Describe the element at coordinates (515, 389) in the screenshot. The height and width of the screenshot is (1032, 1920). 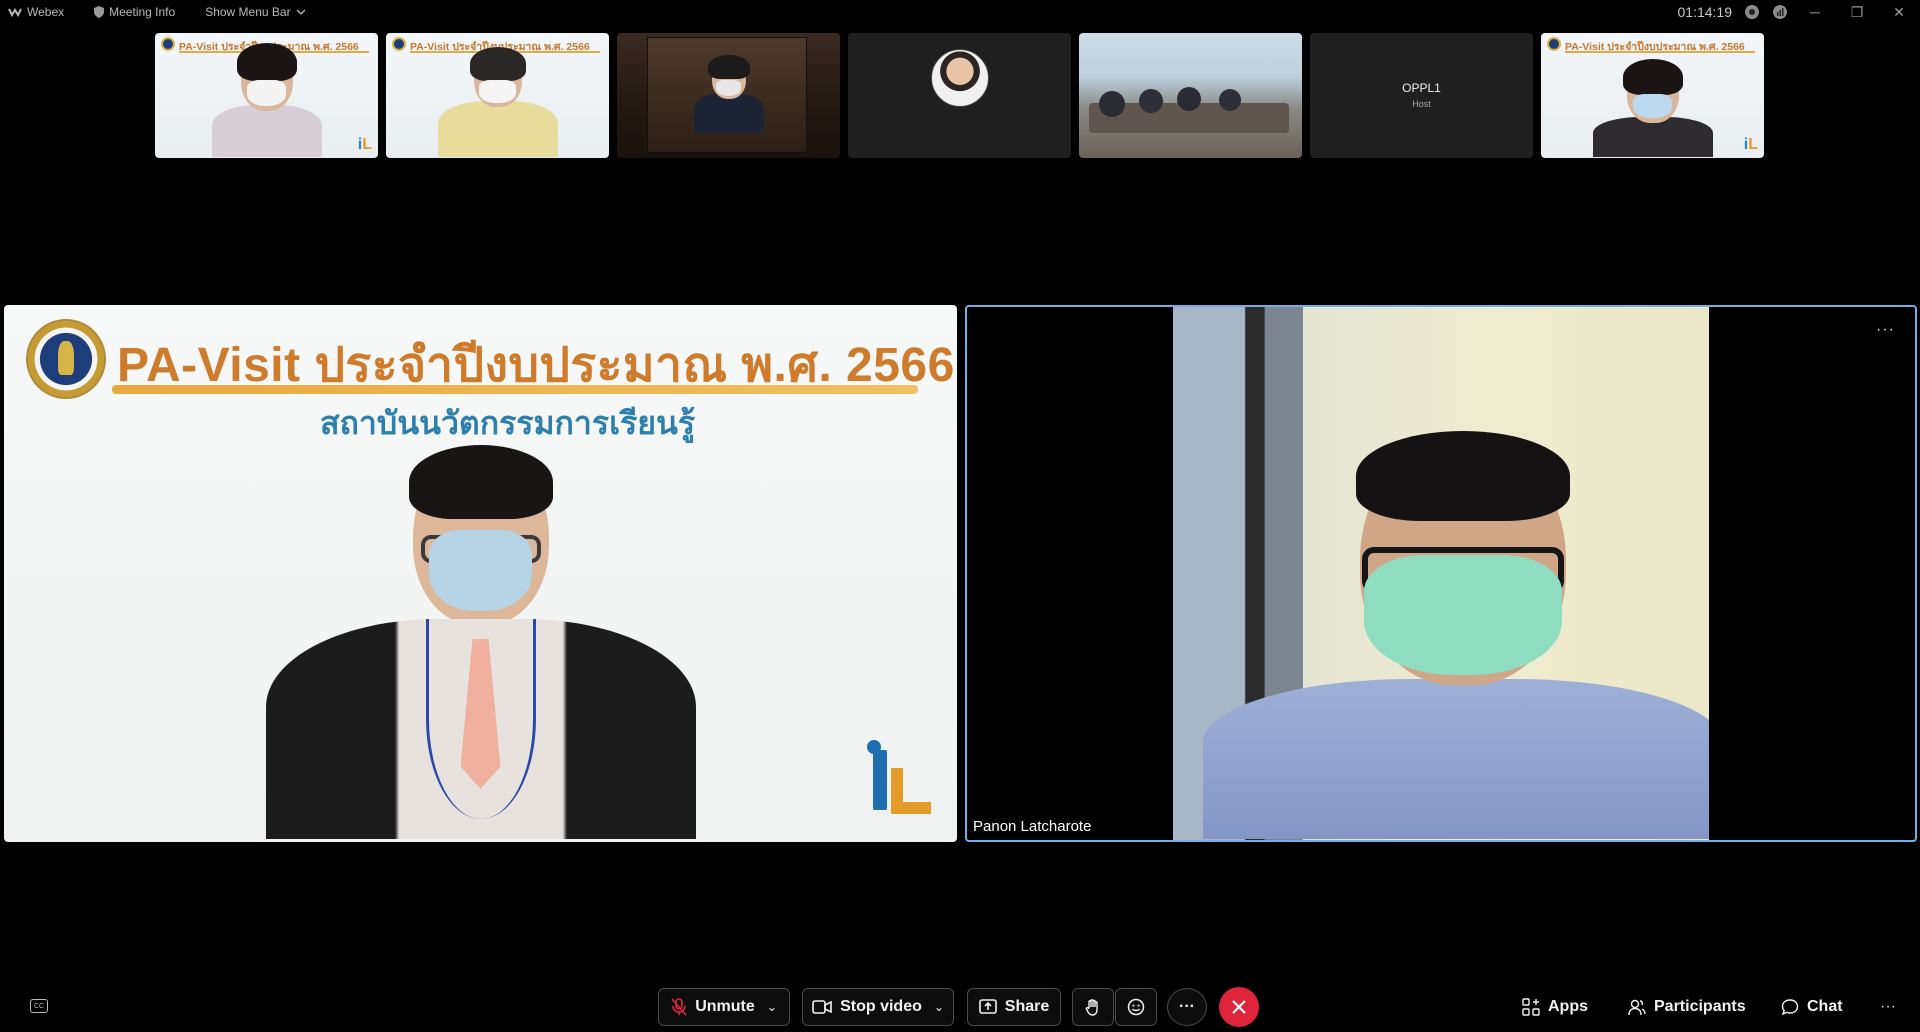
I see `slide-title-underline` at that location.